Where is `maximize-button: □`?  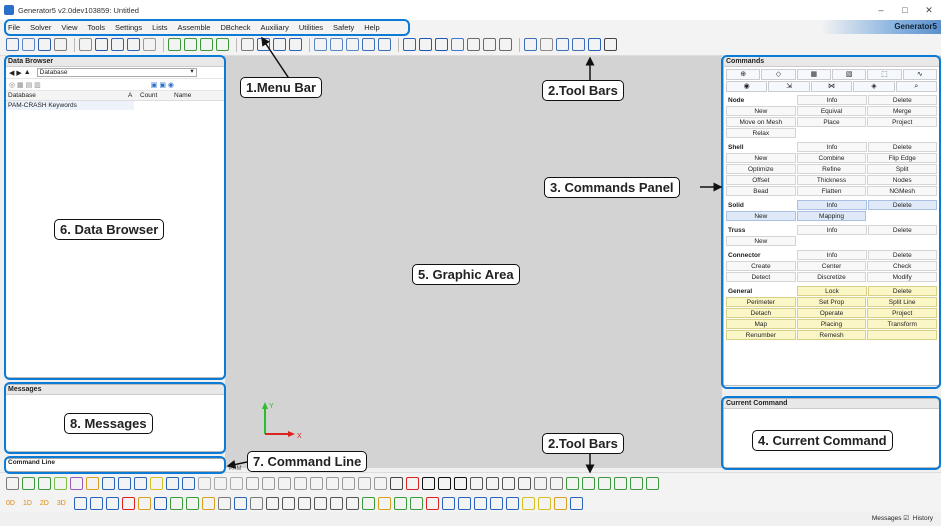 maximize-button: □ is located at coordinates (905, 10).